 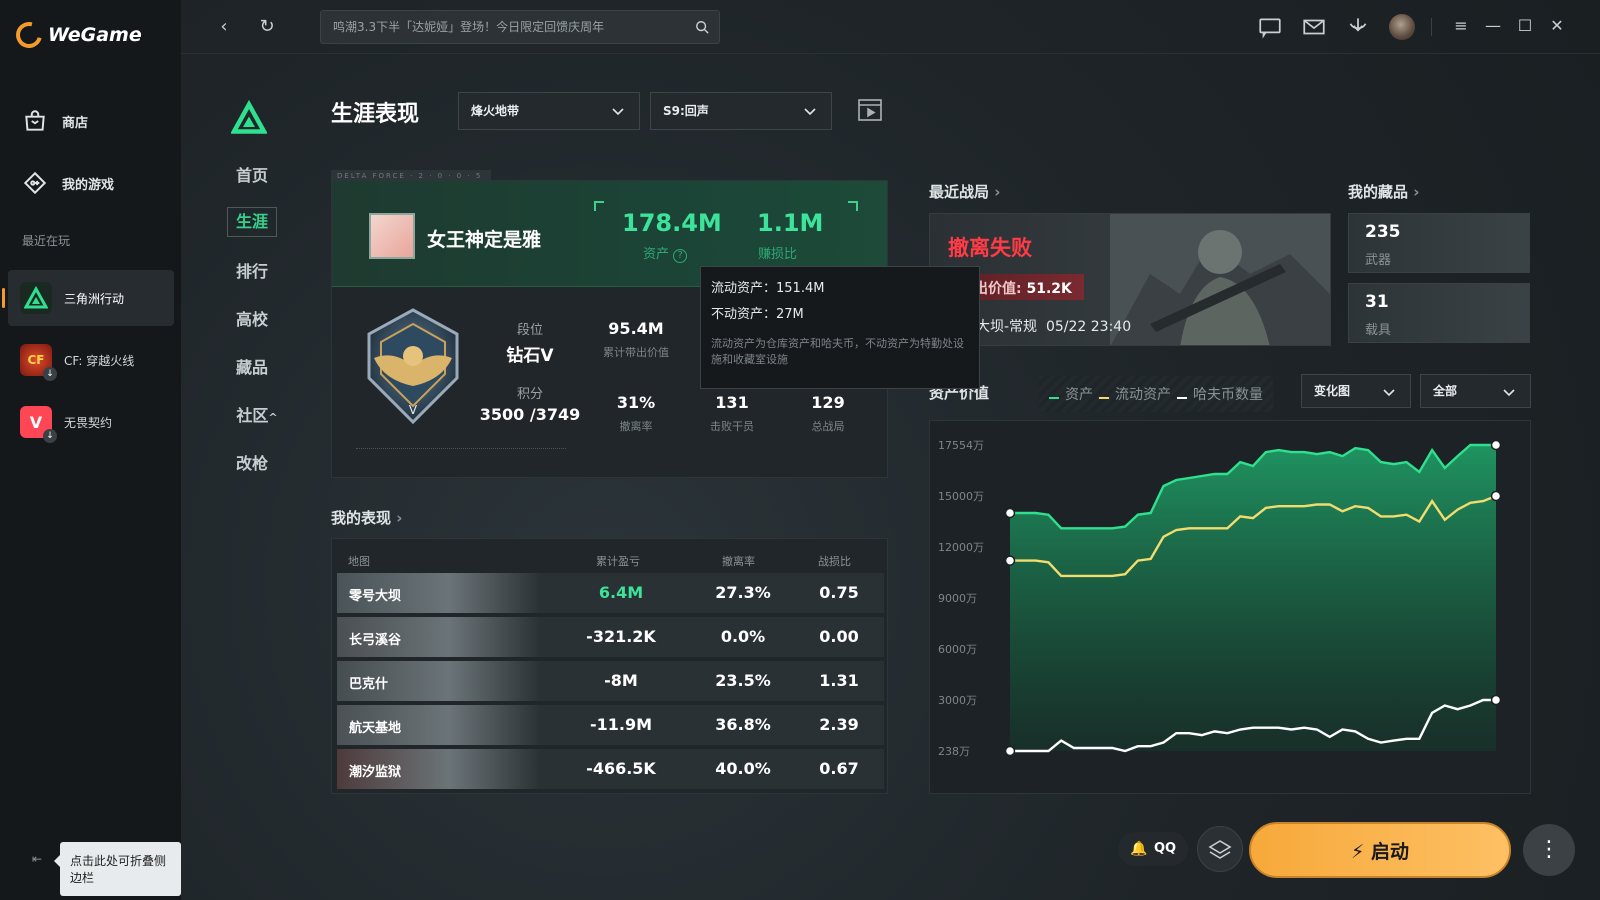 I want to click on sidebar-game-cf: CF ↓ CF: 穿越火线, so click(x=91, y=360).